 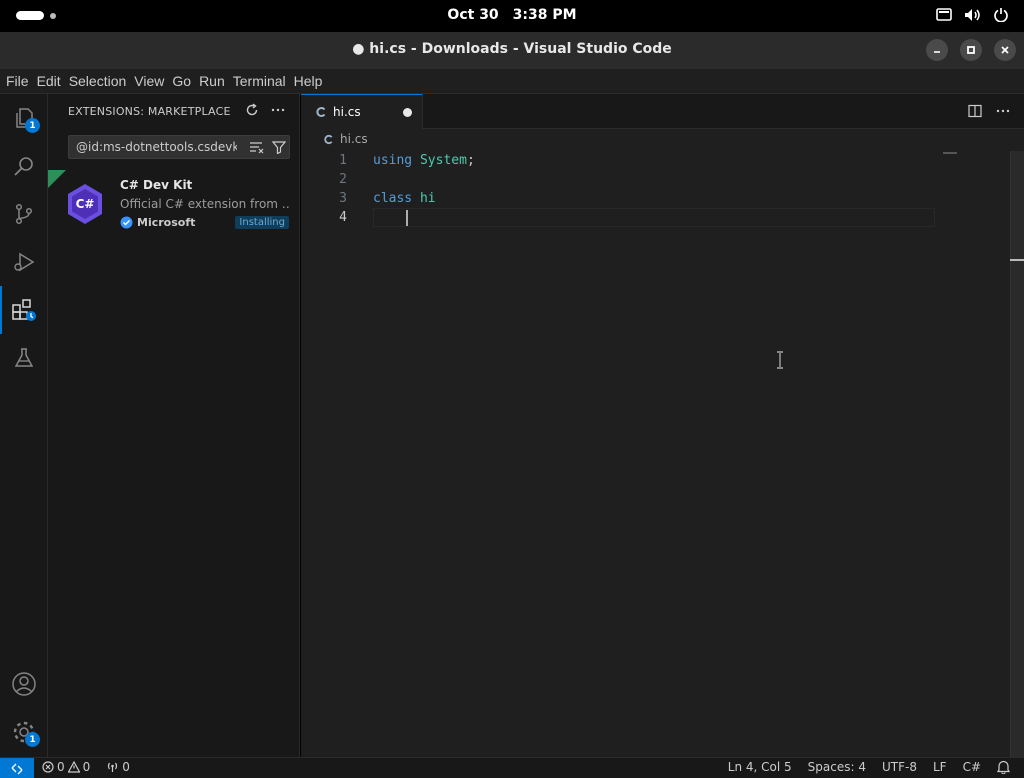 I want to click on maximize-button, so click(x=971, y=50).